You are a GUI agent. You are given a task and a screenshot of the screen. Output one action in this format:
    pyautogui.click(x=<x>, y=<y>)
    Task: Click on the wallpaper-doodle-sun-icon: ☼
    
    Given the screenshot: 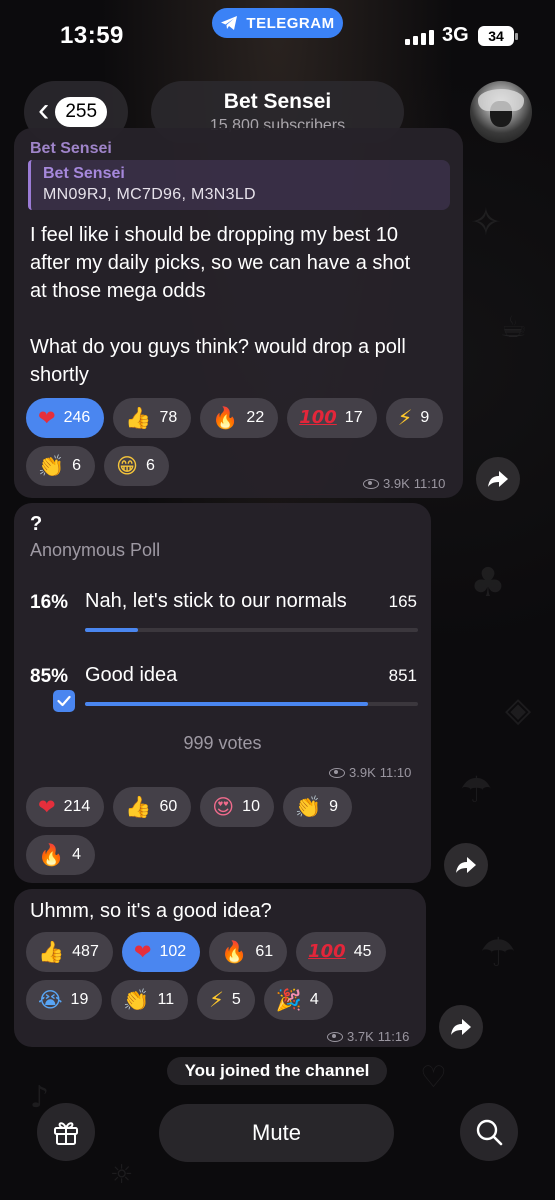 What is the action you would take?
    pyautogui.click(x=122, y=1175)
    